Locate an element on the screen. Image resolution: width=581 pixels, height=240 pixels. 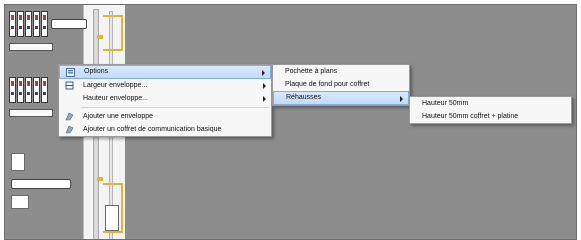
add-enclosure-icon is located at coordinates (69, 116).